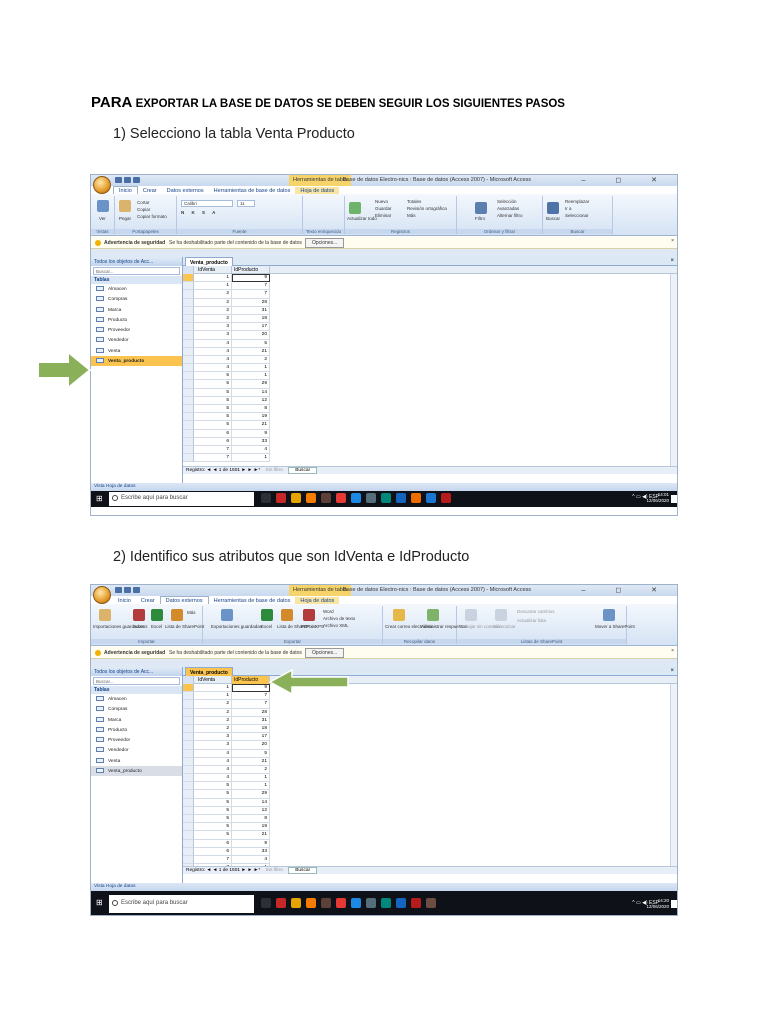 The height and width of the screenshot is (1024, 768). What do you see at coordinates (383, 208) in the screenshot?
I see `guardar-label: Guardar` at bounding box center [383, 208].